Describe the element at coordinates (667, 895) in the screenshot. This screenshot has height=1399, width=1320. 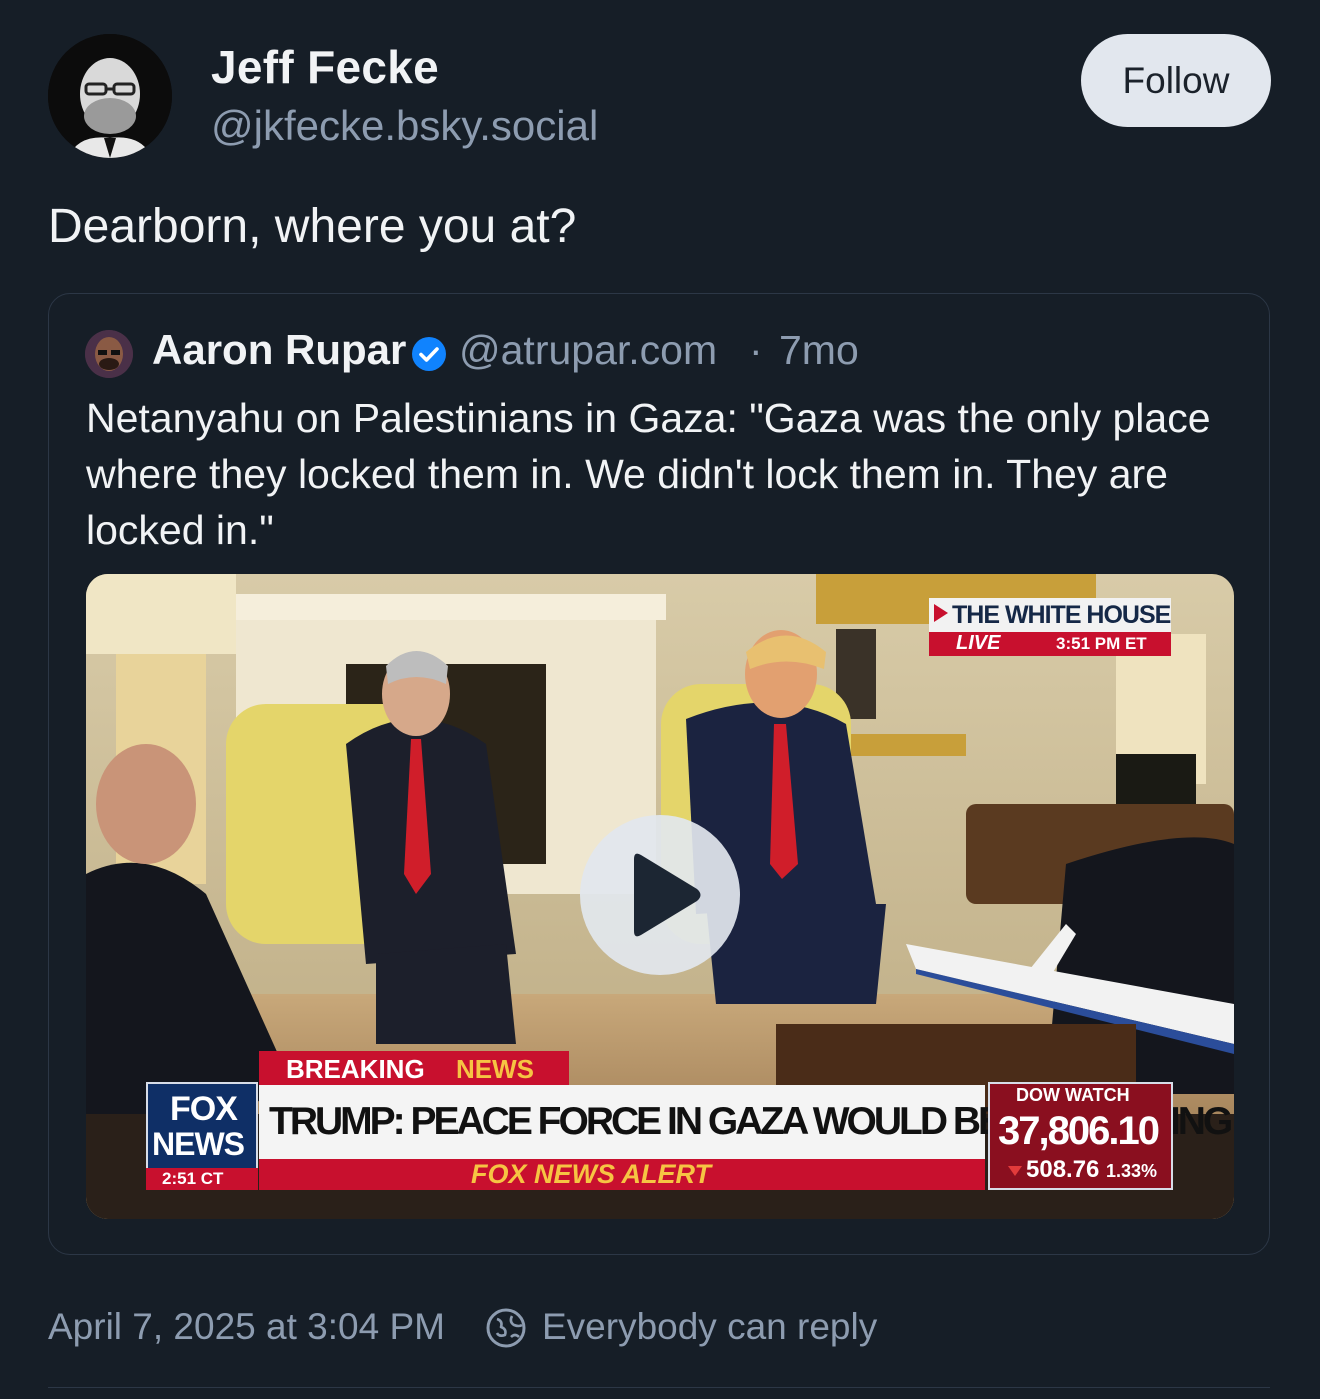
I see `play-icon` at that location.